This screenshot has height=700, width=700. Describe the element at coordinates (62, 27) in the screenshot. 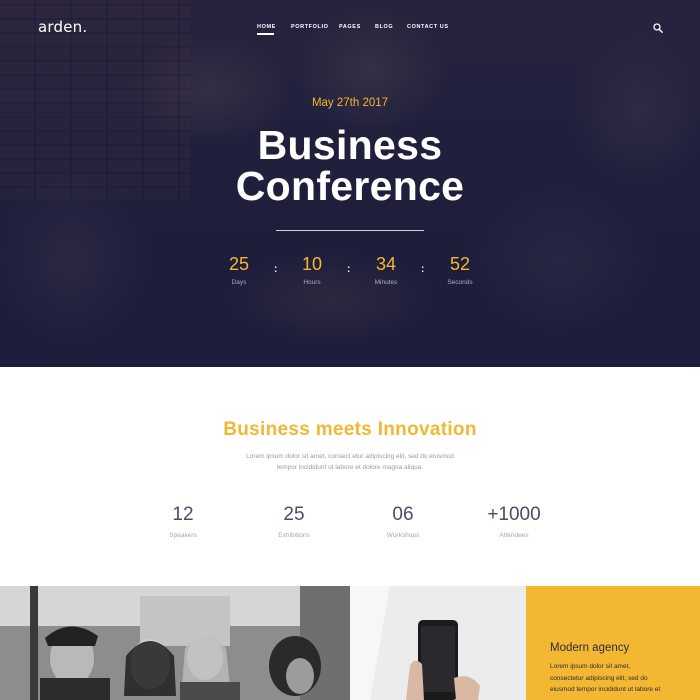

I see `logo: arden.` at that location.